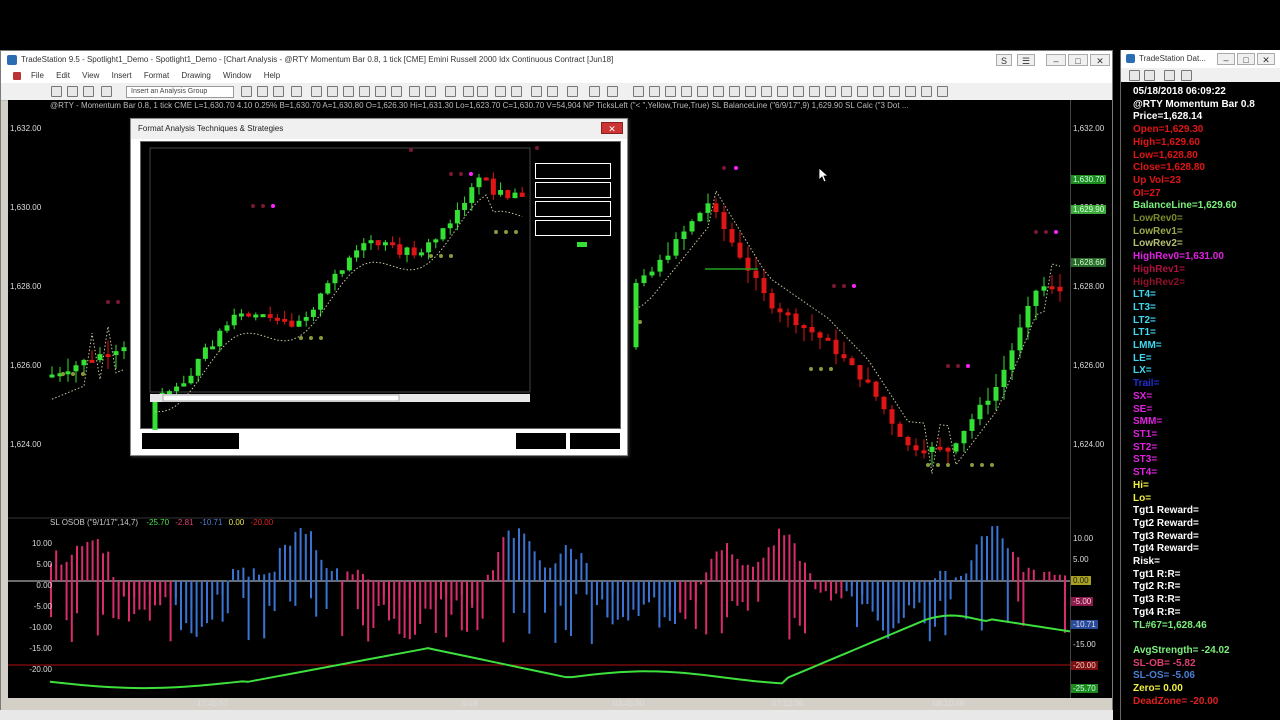  What do you see at coordinates (195, 75) in the screenshot?
I see `menu-drawing: Drawing` at bounding box center [195, 75].